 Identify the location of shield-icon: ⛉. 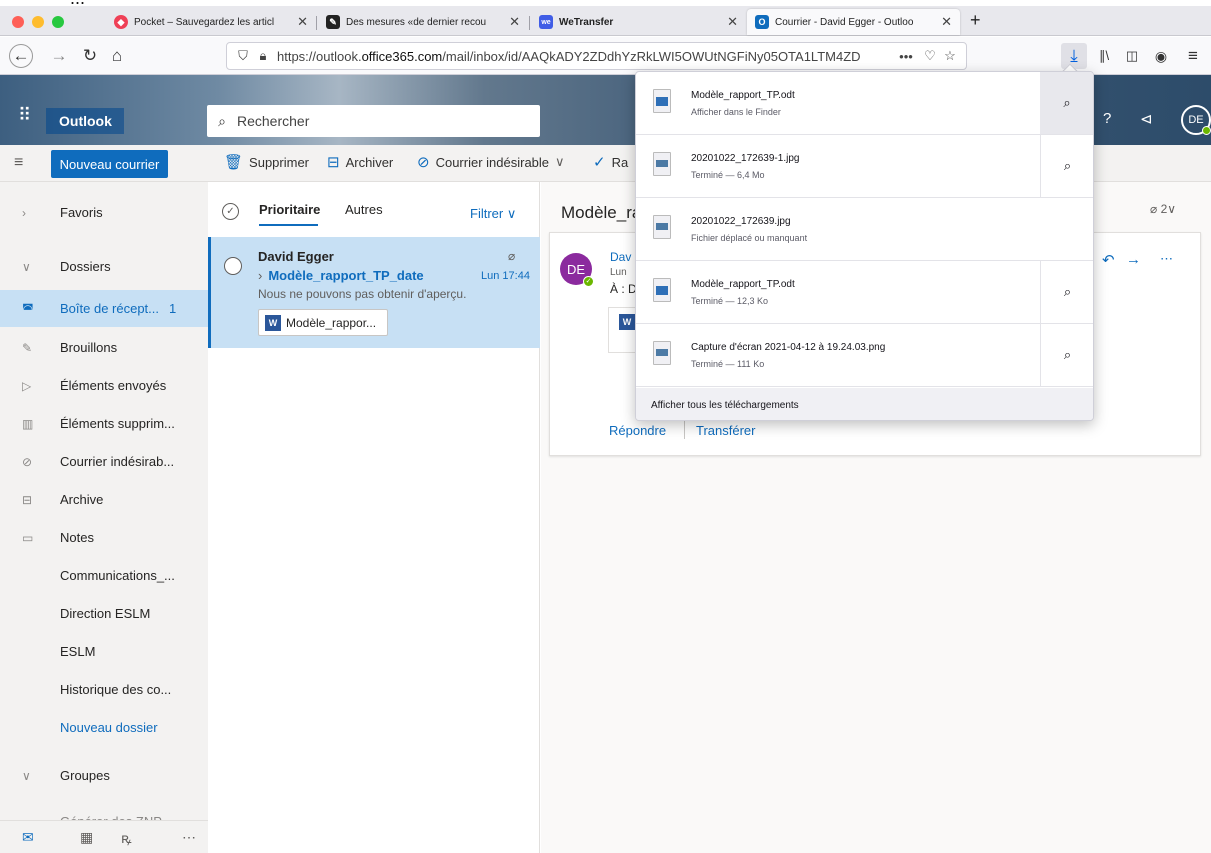
(243, 56).